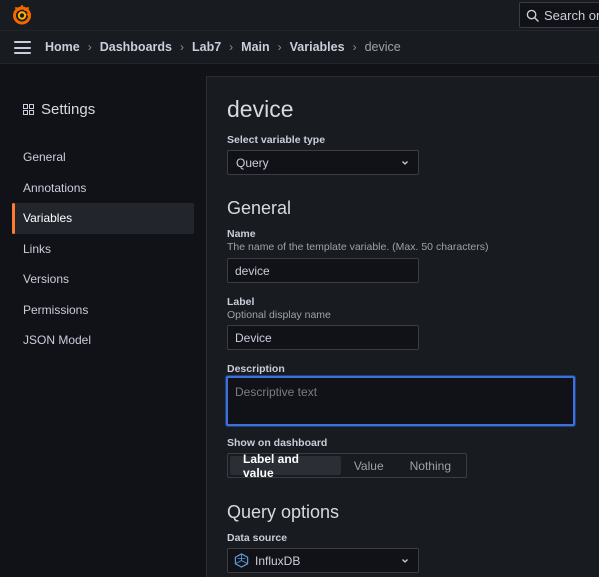 This screenshot has height=577, width=599. Describe the element at coordinates (22, 15) in the screenshot. I see `grafana-logo-icon` at that location.